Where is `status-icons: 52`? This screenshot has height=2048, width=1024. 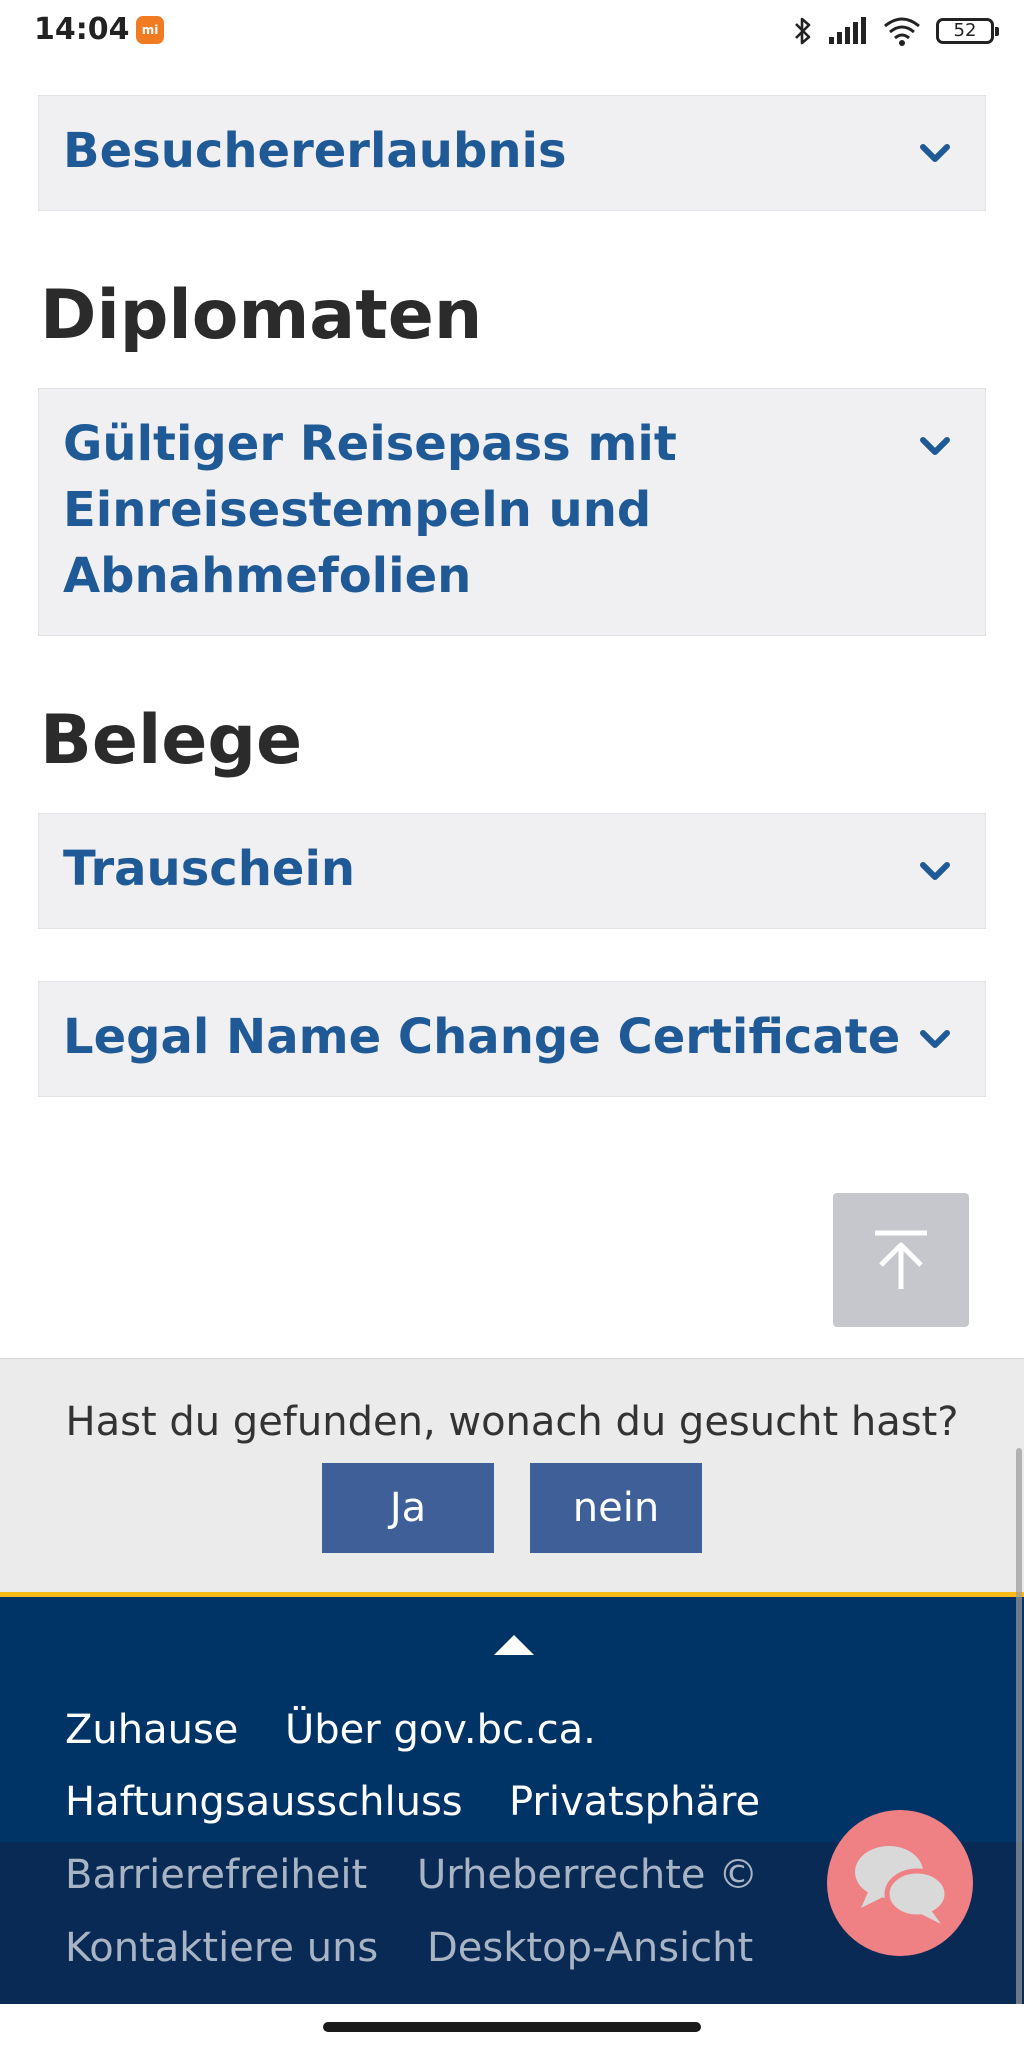
status-icons: 52 is located at coordinates (895, 31).